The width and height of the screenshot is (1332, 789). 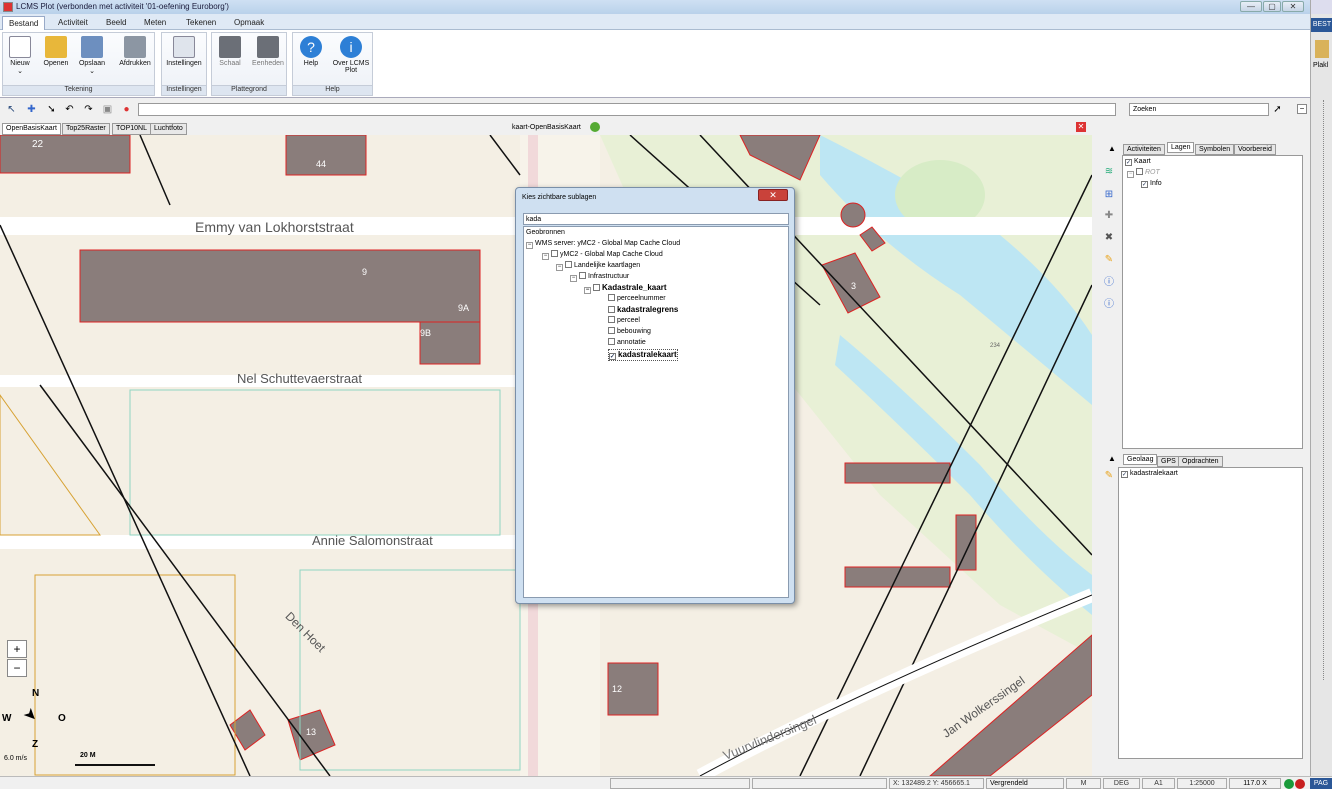 I want to click on undo-icon: ↶, so click(x=69, y=109).